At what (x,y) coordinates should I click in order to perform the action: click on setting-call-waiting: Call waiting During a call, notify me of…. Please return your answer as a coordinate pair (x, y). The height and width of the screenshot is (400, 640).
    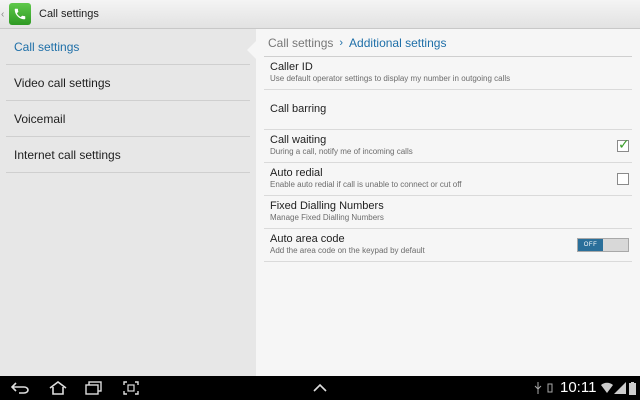
    Looking at the image, I should click on (448, 146).